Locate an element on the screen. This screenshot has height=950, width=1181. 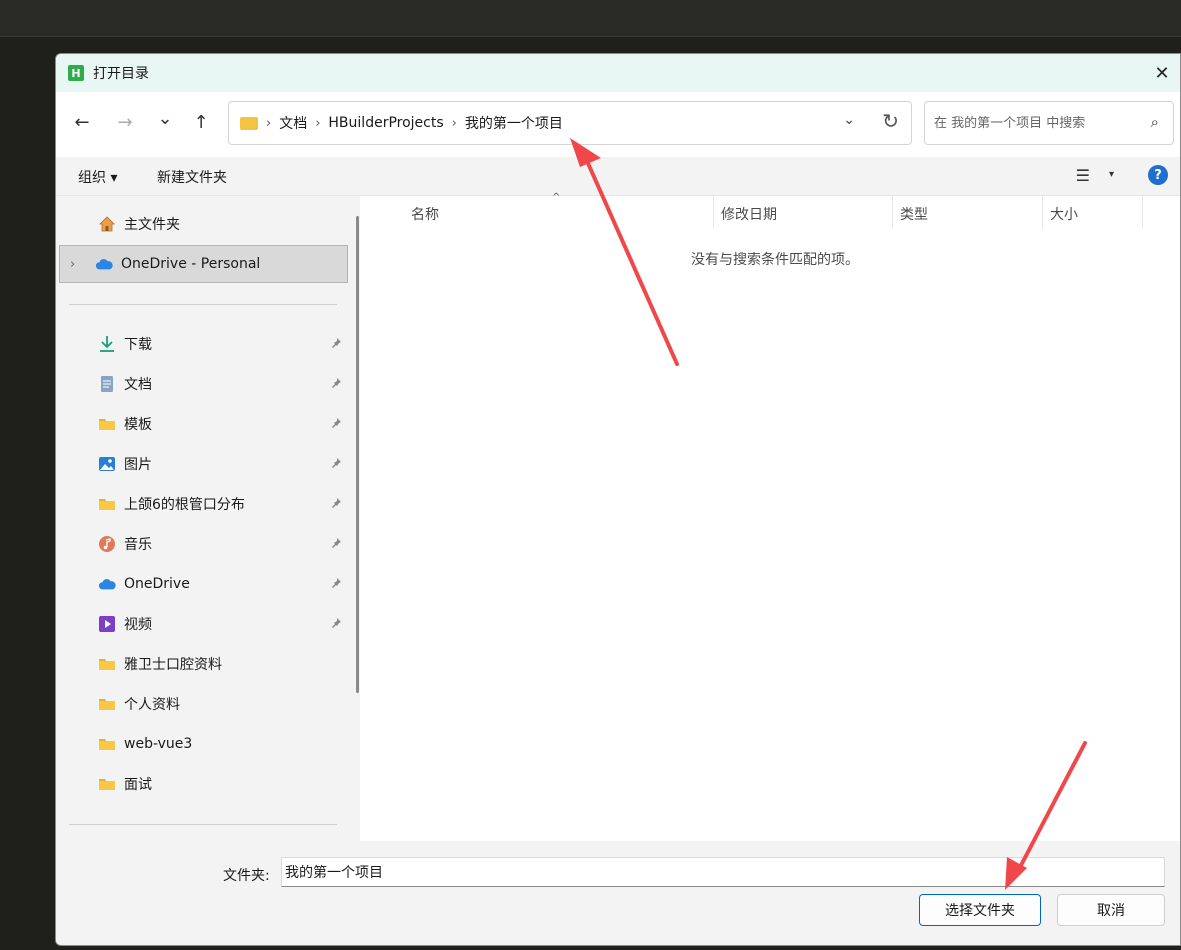
annotation-arrow-to-select-button is located at coordinates (1046, 815).